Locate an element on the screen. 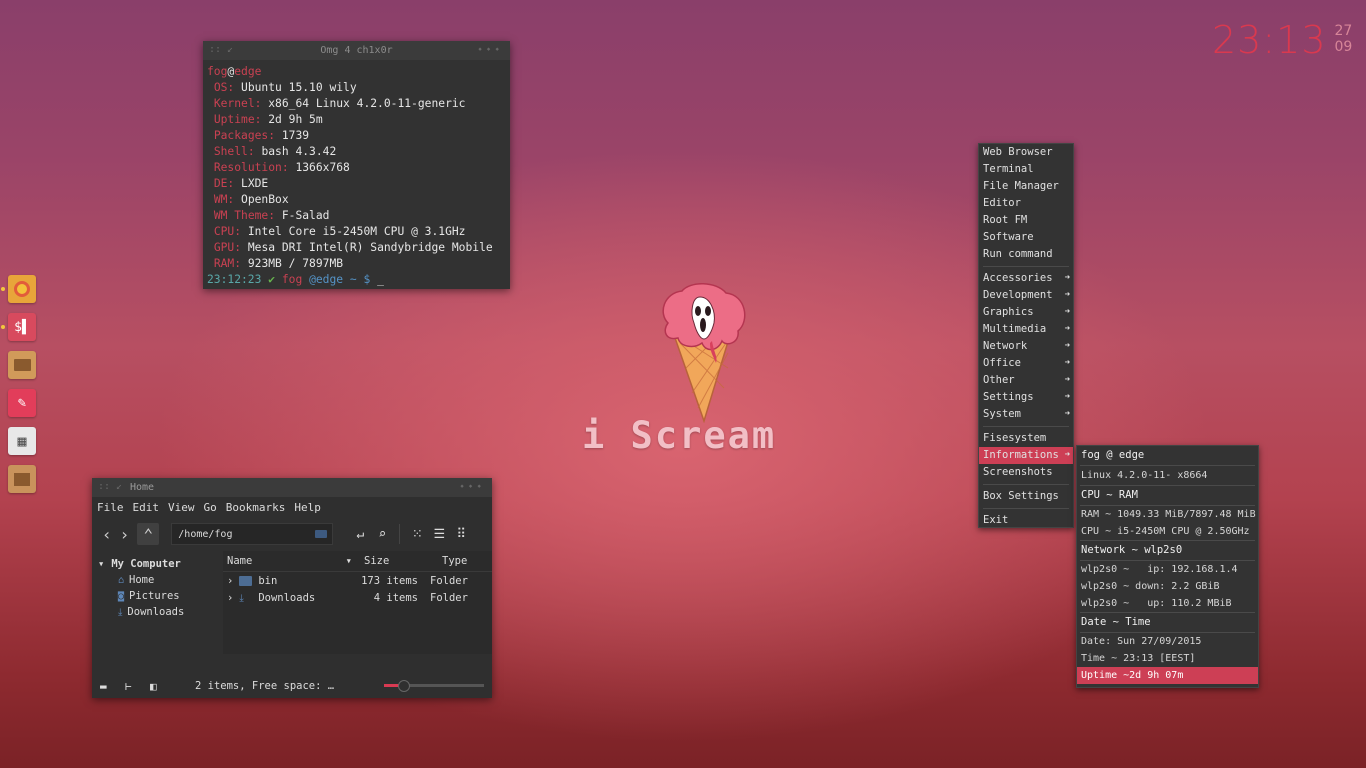 This screenshot has width=1366, height=768. info-label: Packages: is located at coordinates (244, 135).